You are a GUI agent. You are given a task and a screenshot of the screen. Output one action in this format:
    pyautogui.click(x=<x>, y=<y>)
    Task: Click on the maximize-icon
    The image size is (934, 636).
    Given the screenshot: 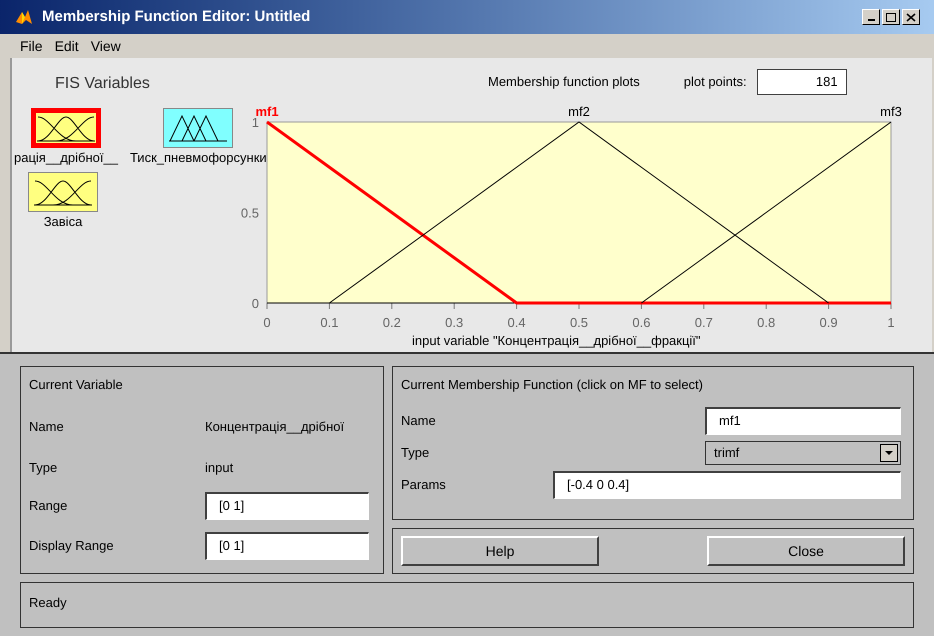 What is the action you would take?
    pyautogui.click(x=891, y=17)
    